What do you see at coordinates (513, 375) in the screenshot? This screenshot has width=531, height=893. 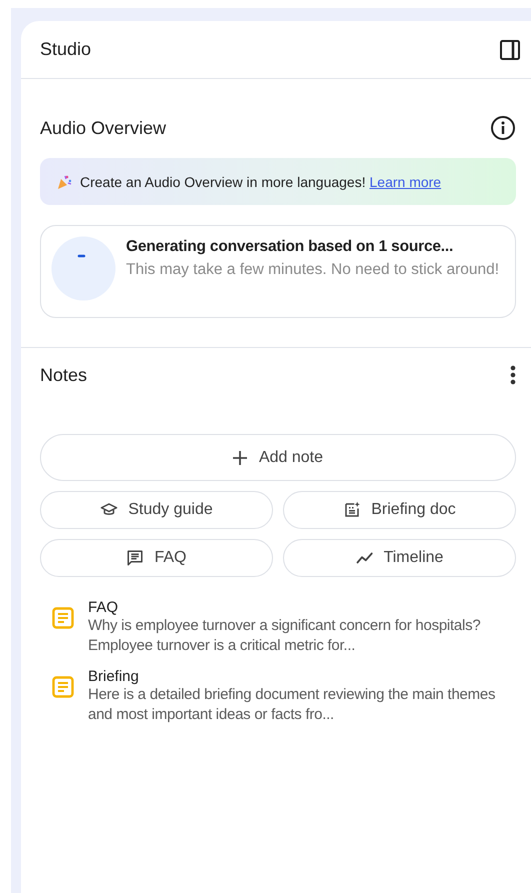 I see `more-options-icon` at bounding box center [513, 375].